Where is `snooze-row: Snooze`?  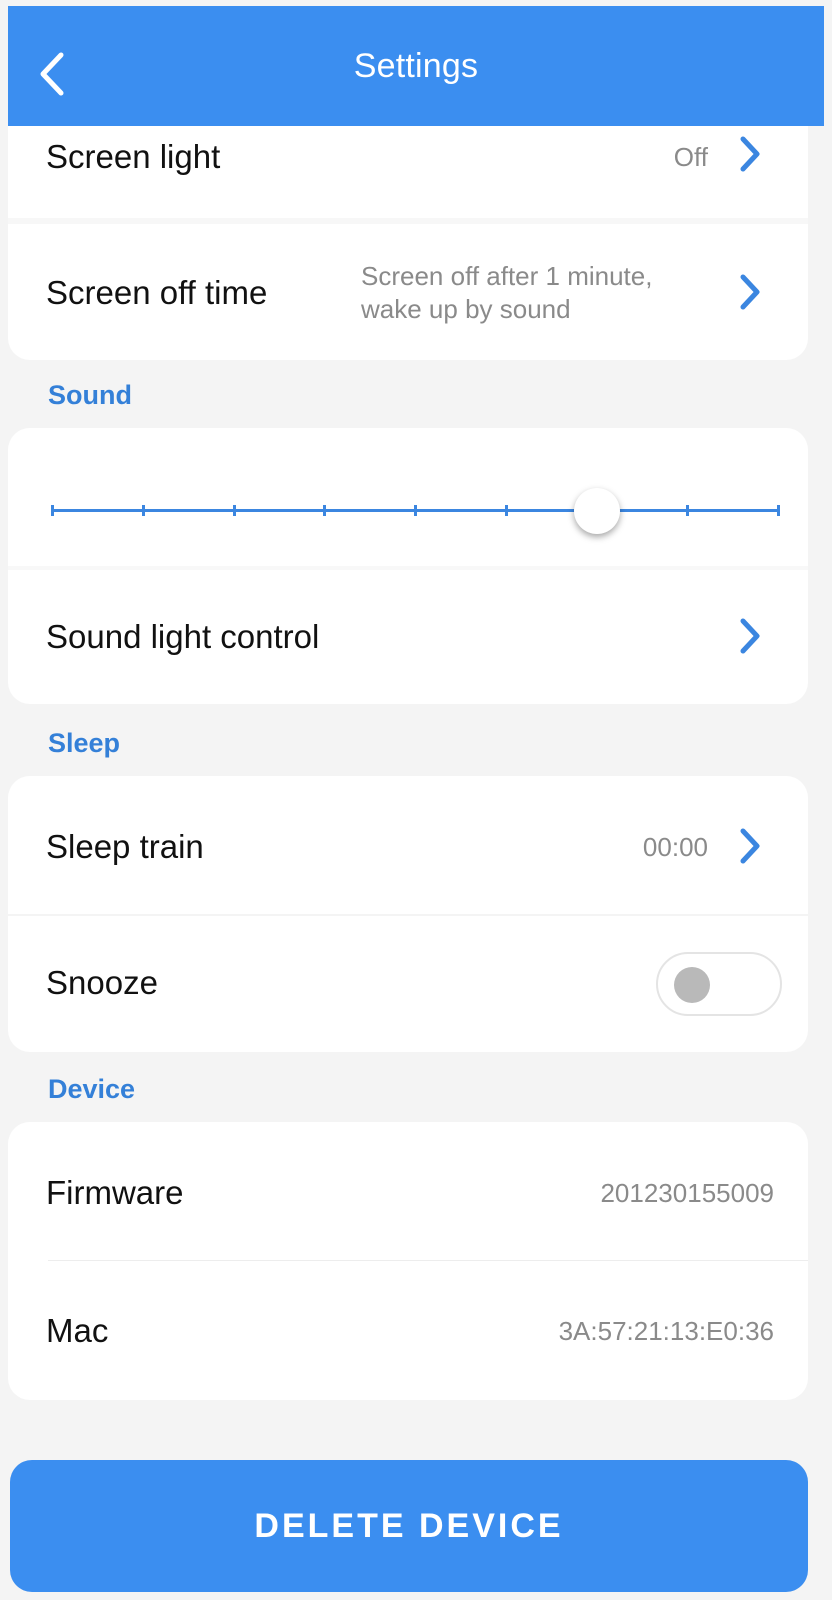
snooze-row: Snooze is located at coordinates (408, 984).